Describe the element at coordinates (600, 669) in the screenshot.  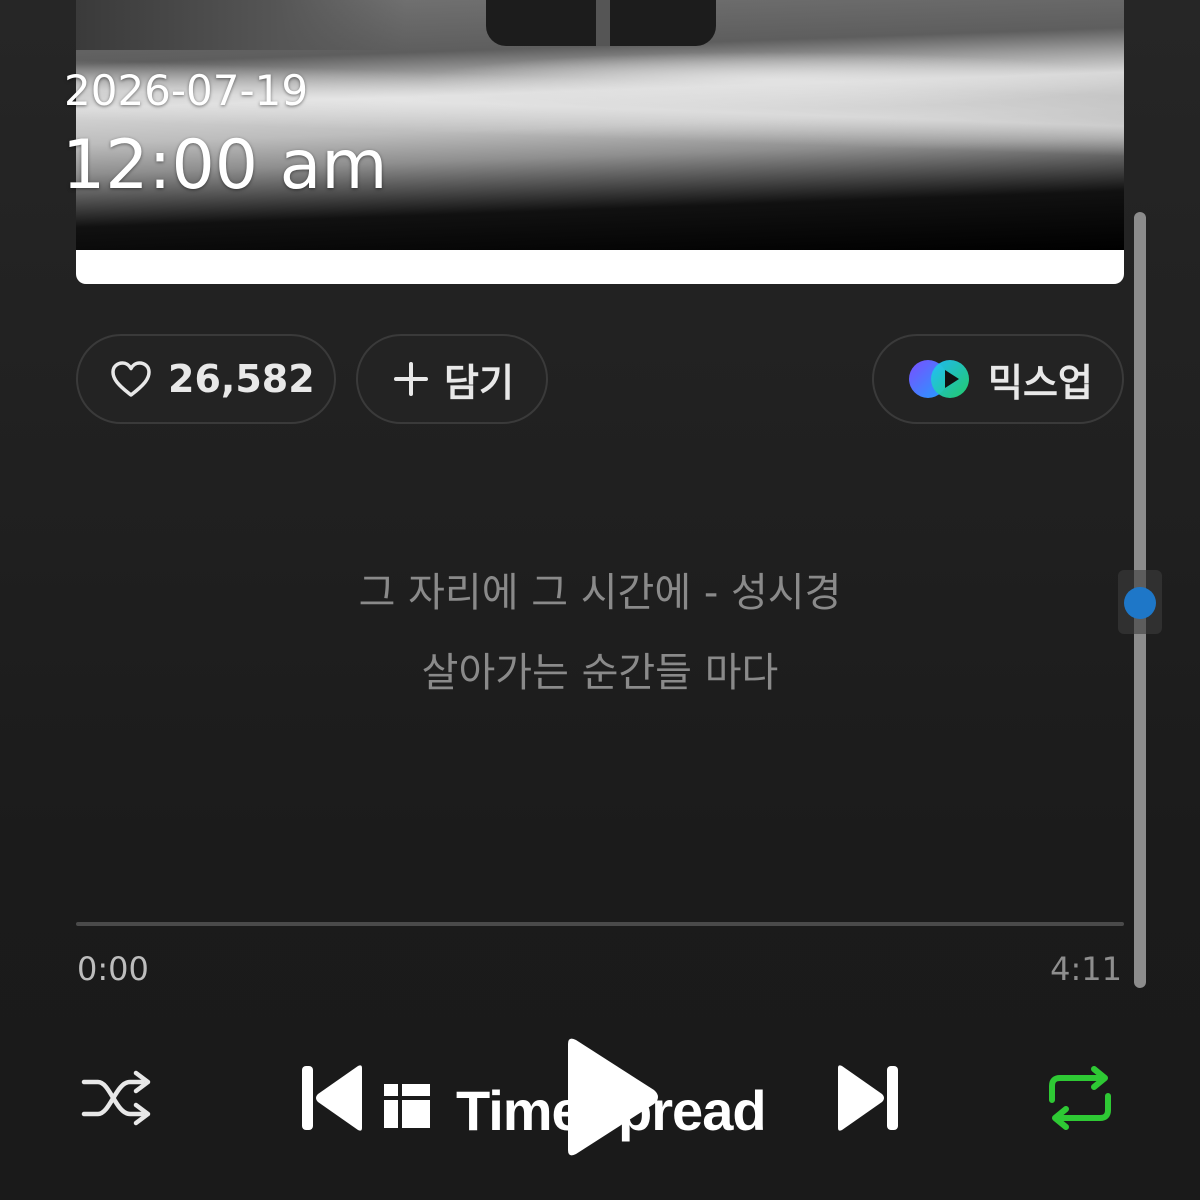
I see `lyric-line-2: 살아가는 순간들 마다` at that location.